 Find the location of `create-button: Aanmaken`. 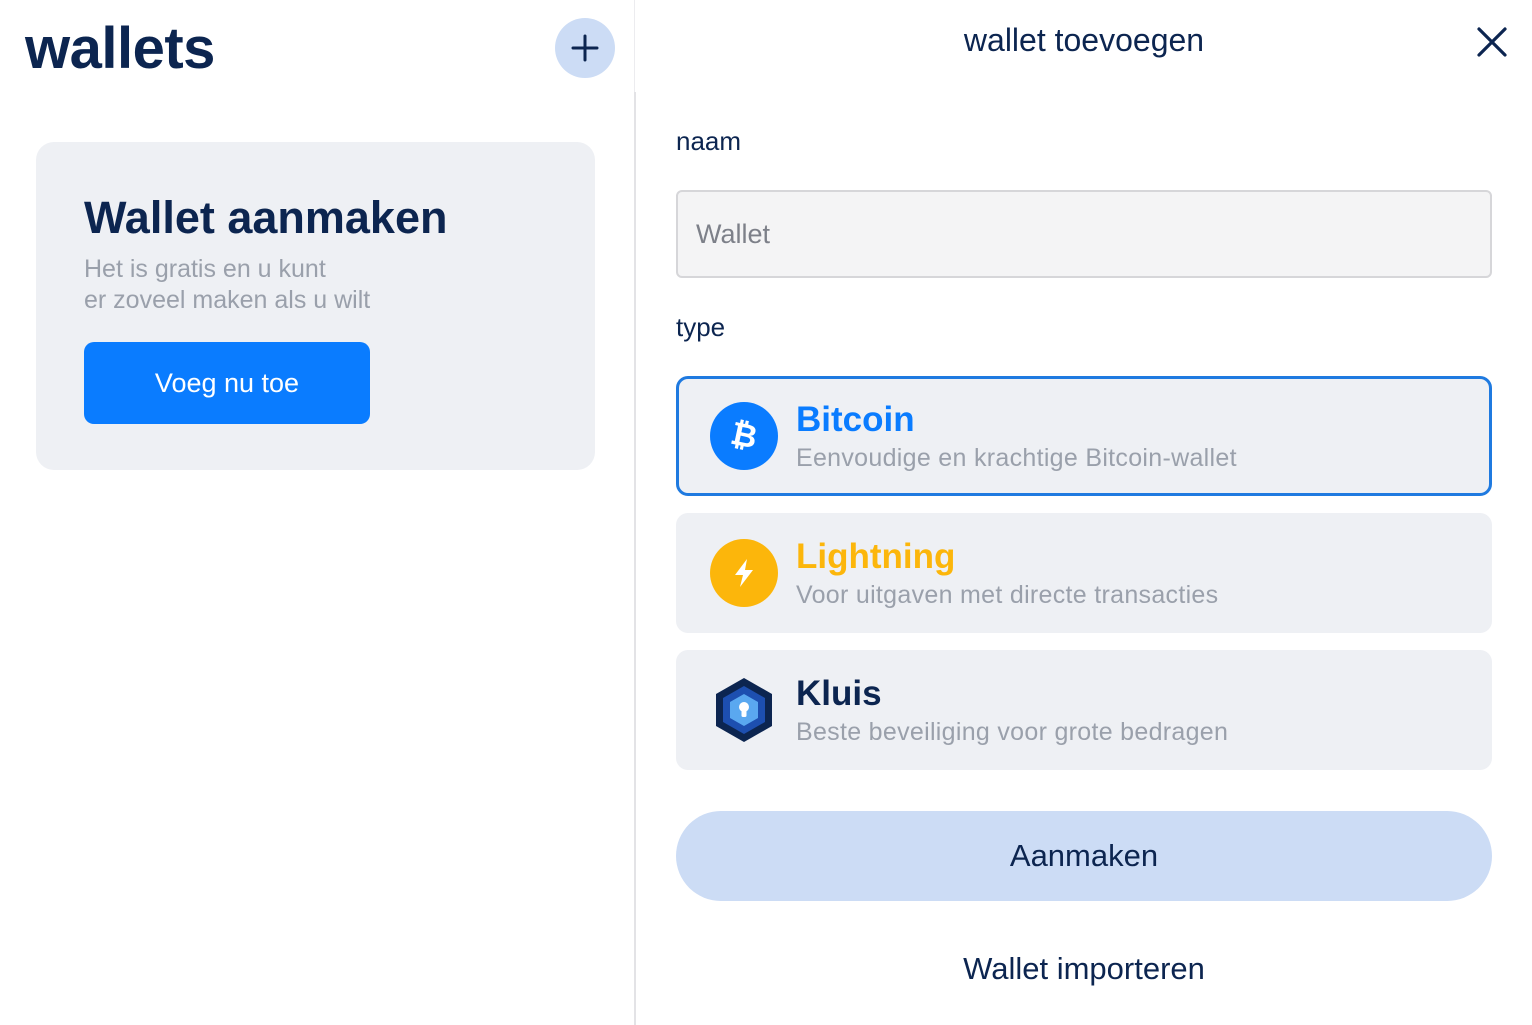

create-button: Aanmaken is located at coordinates (1084, 856).